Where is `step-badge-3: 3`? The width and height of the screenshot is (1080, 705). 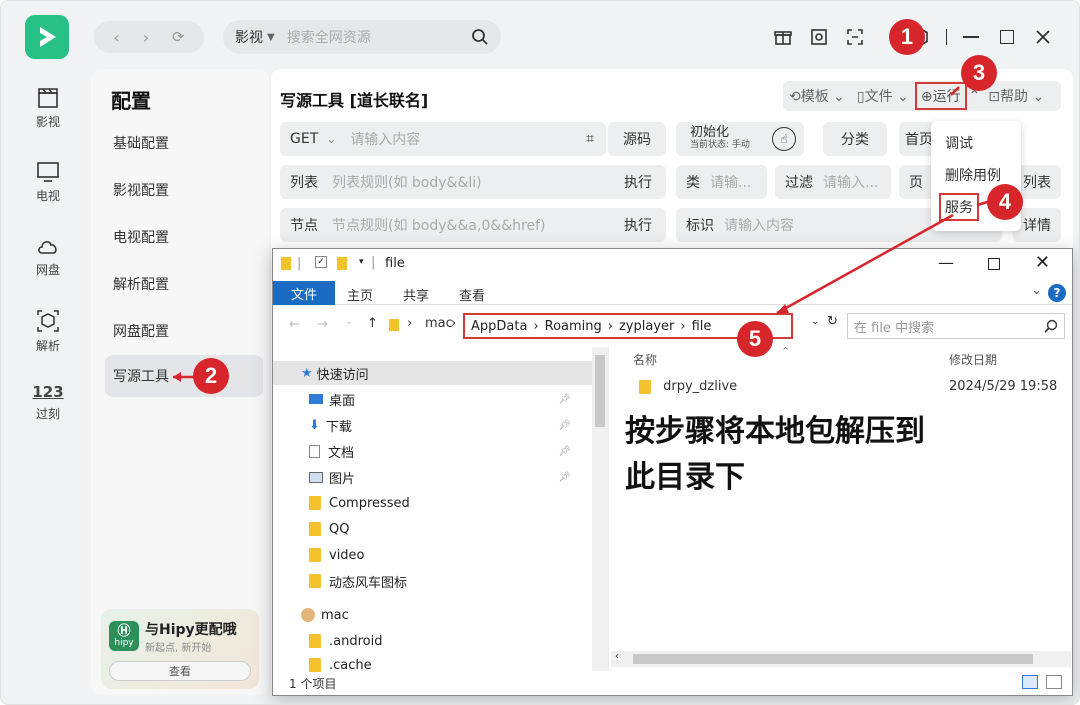
step-badge-3: 3 is located at coordinates (979, 73).